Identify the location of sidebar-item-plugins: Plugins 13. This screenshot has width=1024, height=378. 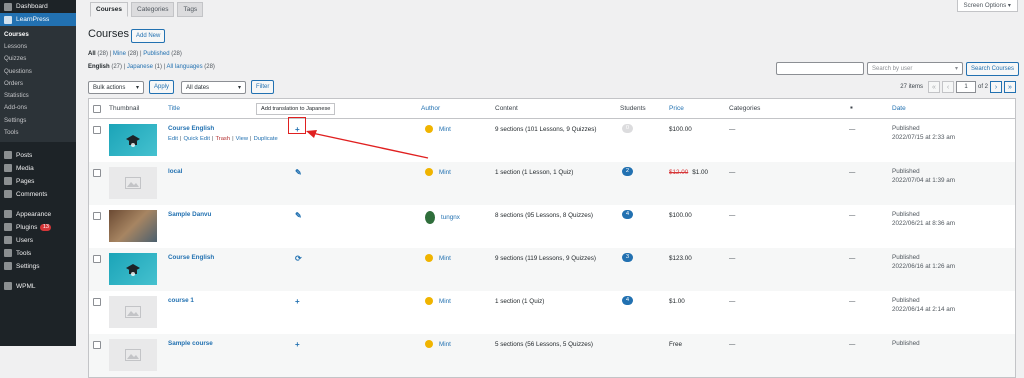
(38, 227).